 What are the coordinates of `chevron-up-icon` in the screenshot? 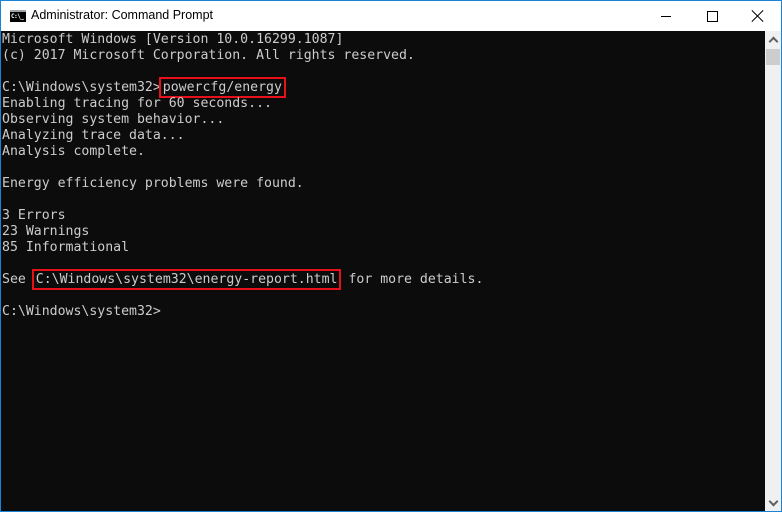 It's located at (773, 41).